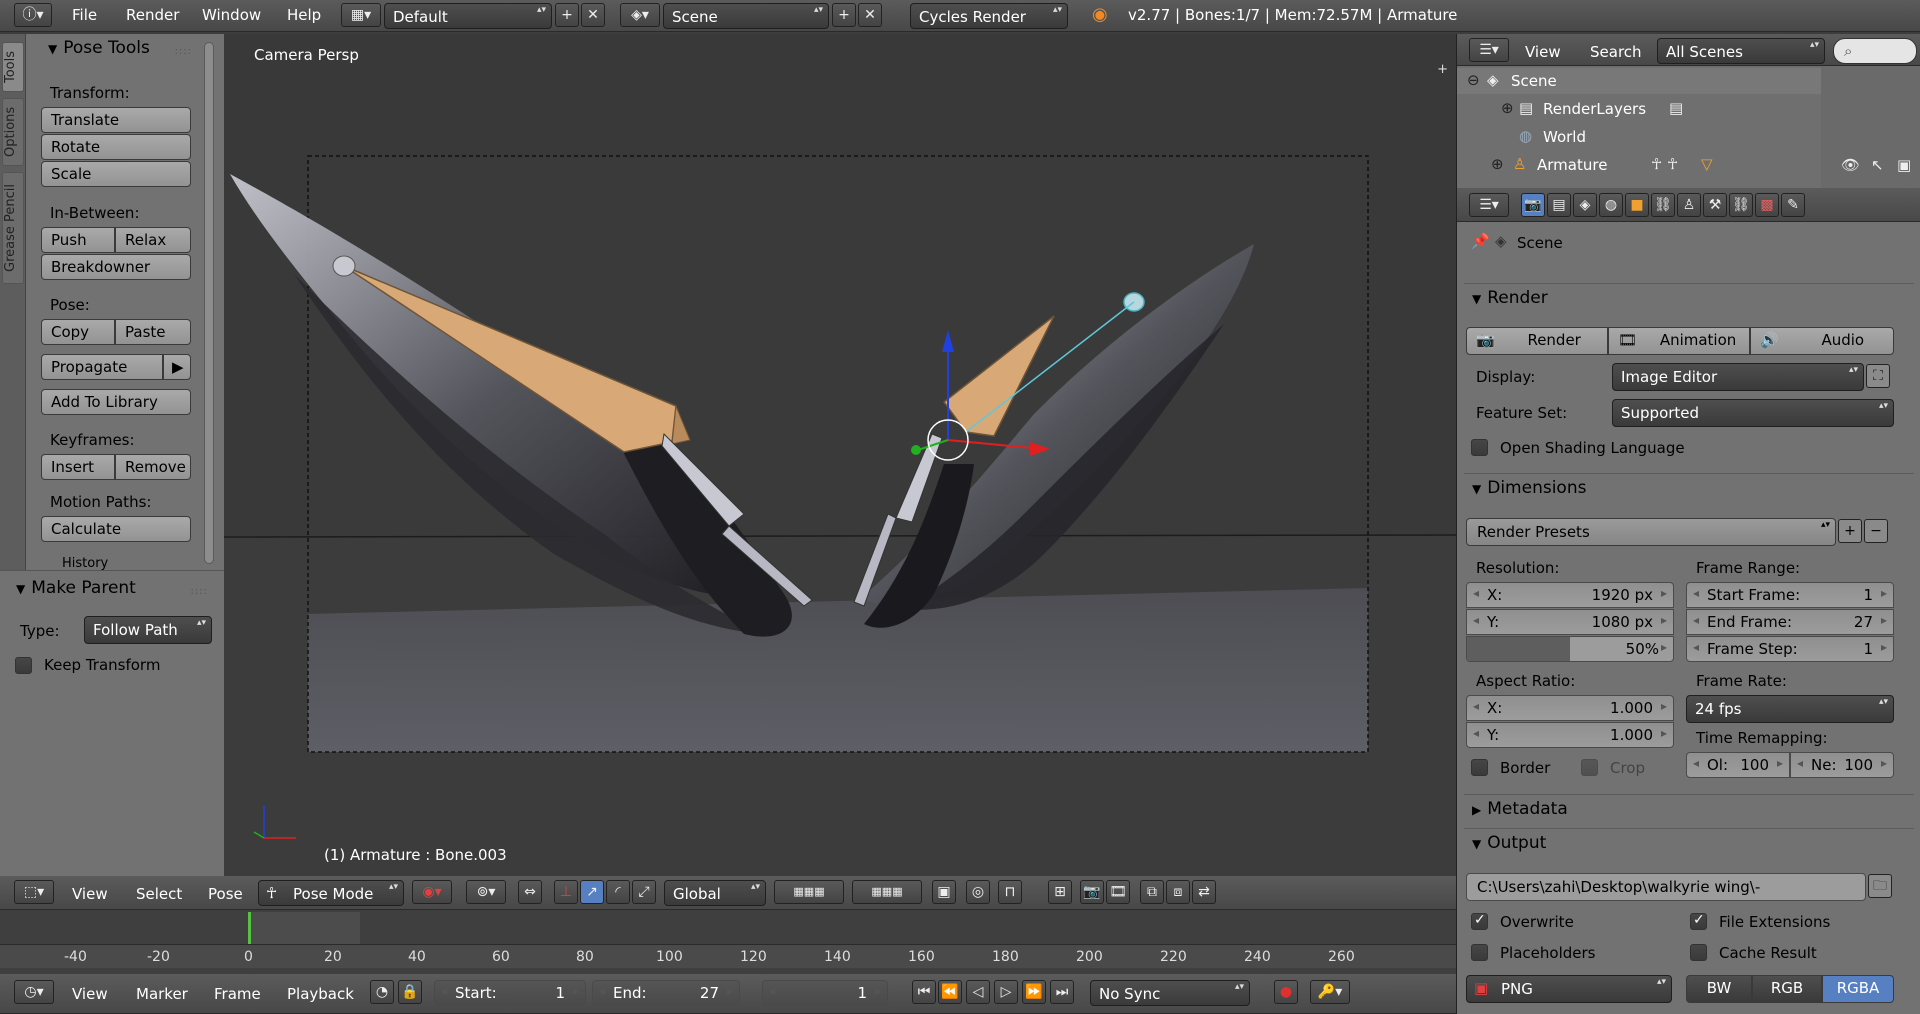 This screenshot has width=1920, height=1014. I want to click on remove-keyframe-button: Remove, so click(153, 467).